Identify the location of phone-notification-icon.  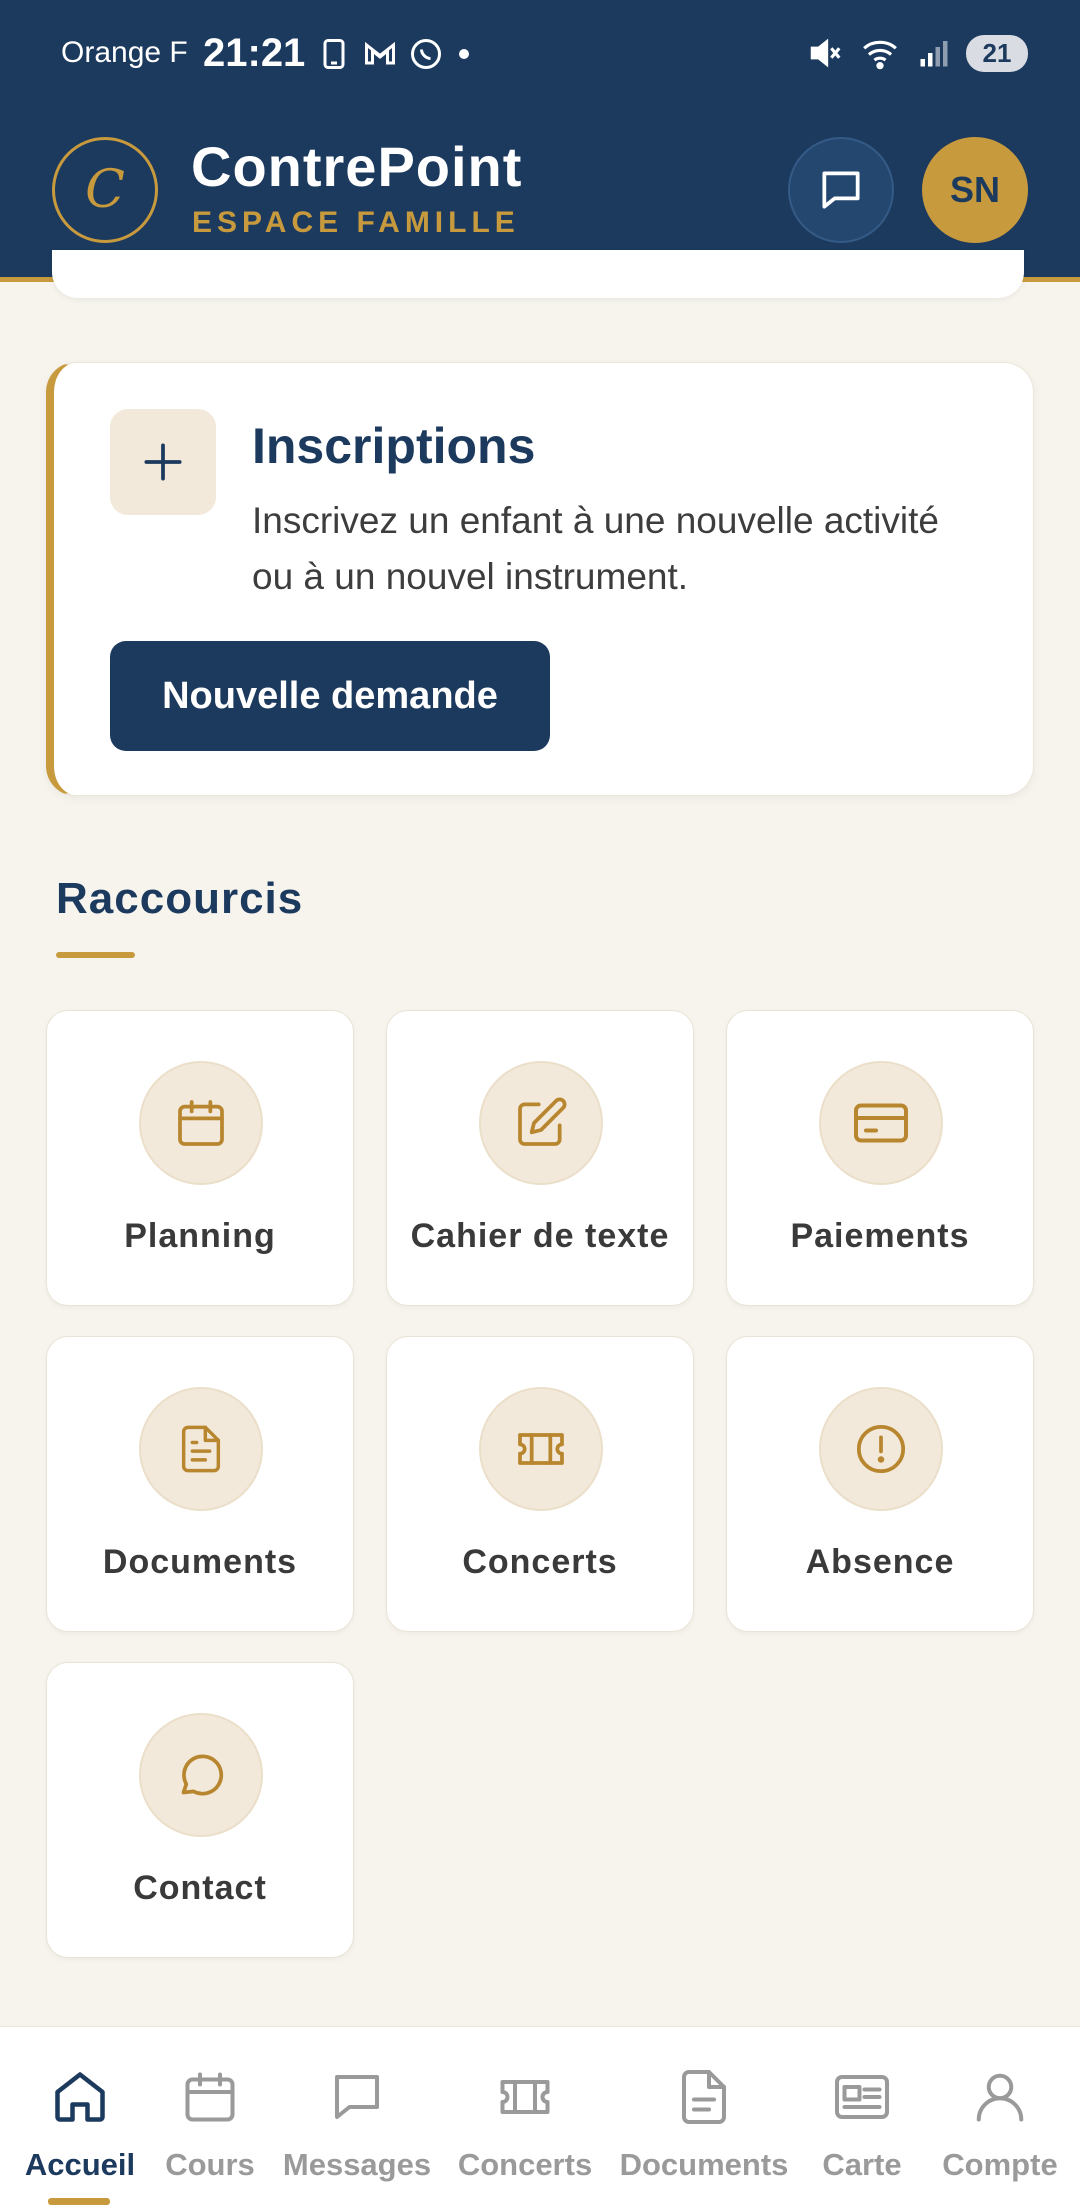
(334, 54).